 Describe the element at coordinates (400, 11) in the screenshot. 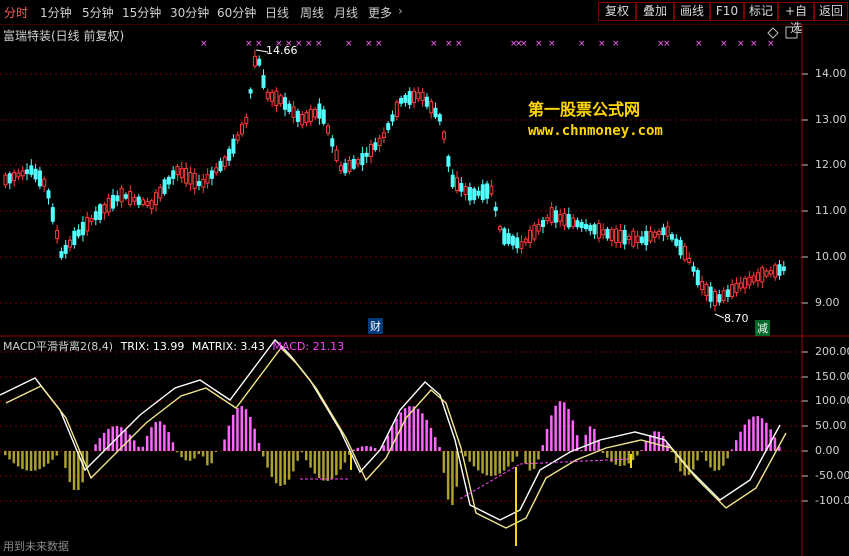

I see `chevron-right-icon: ›` at that location.